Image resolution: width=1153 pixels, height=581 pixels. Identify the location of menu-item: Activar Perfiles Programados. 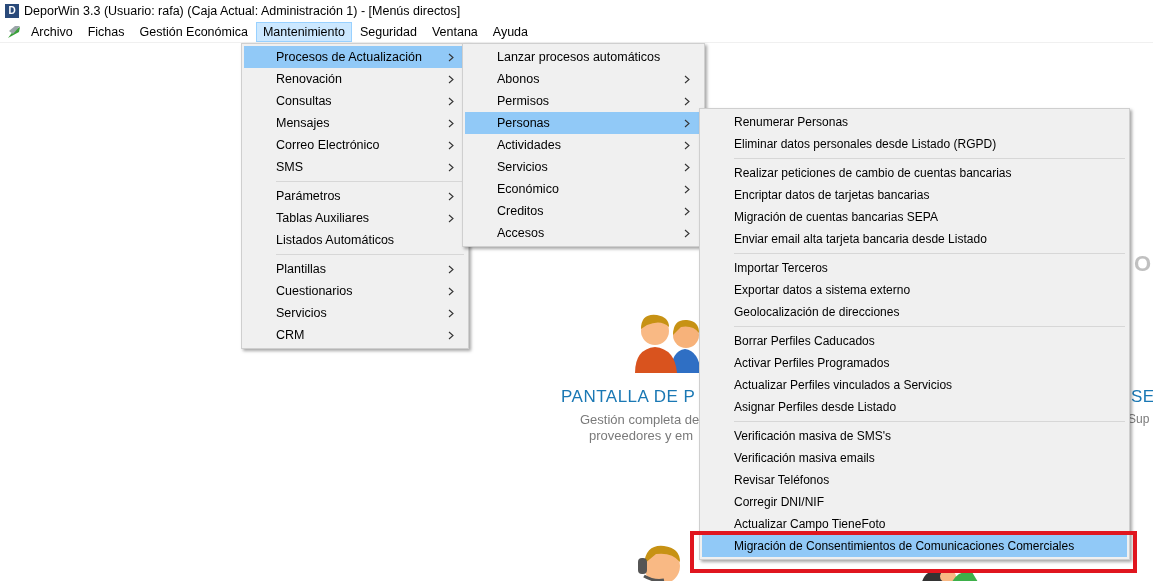
(914, 363).